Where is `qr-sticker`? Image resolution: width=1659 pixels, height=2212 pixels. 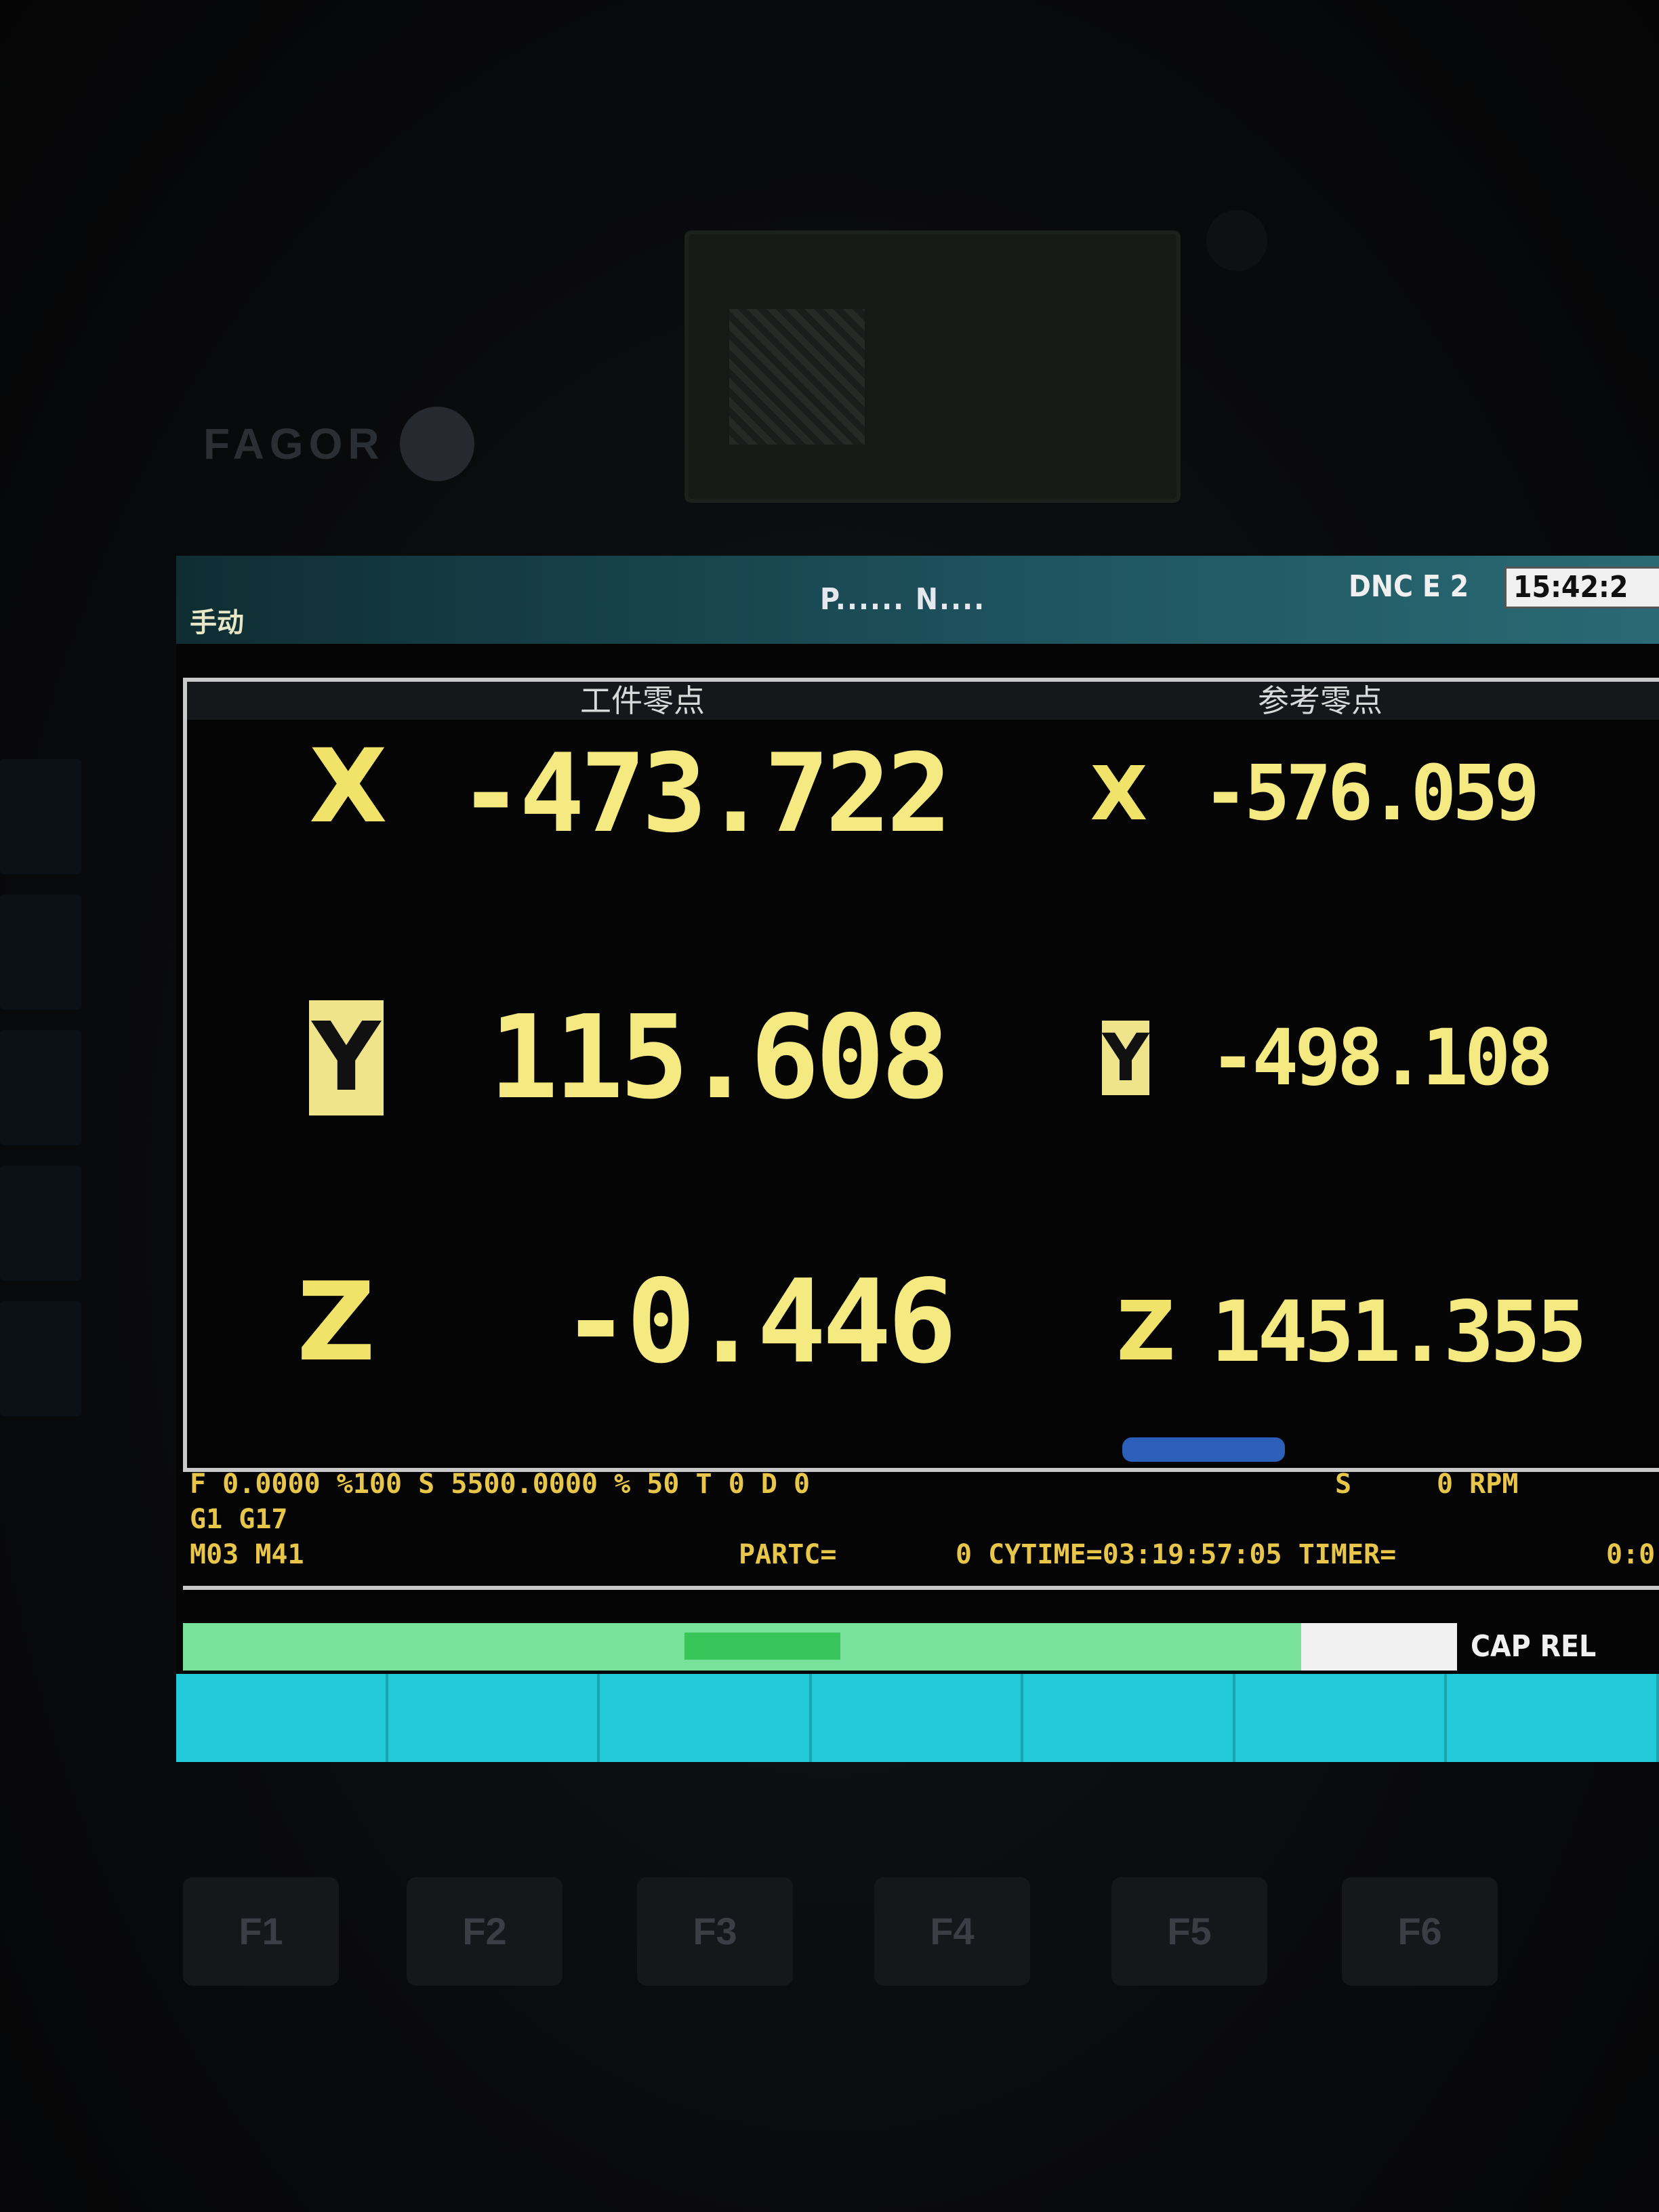 qr-sticker is located at coordinates (933, 367).